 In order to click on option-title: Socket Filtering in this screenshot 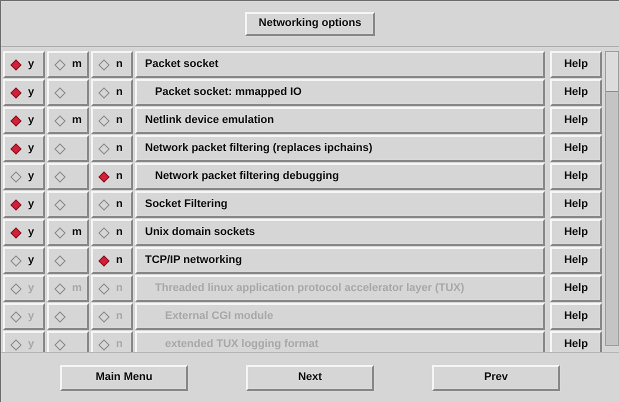, I will do `click(186, 204)`.